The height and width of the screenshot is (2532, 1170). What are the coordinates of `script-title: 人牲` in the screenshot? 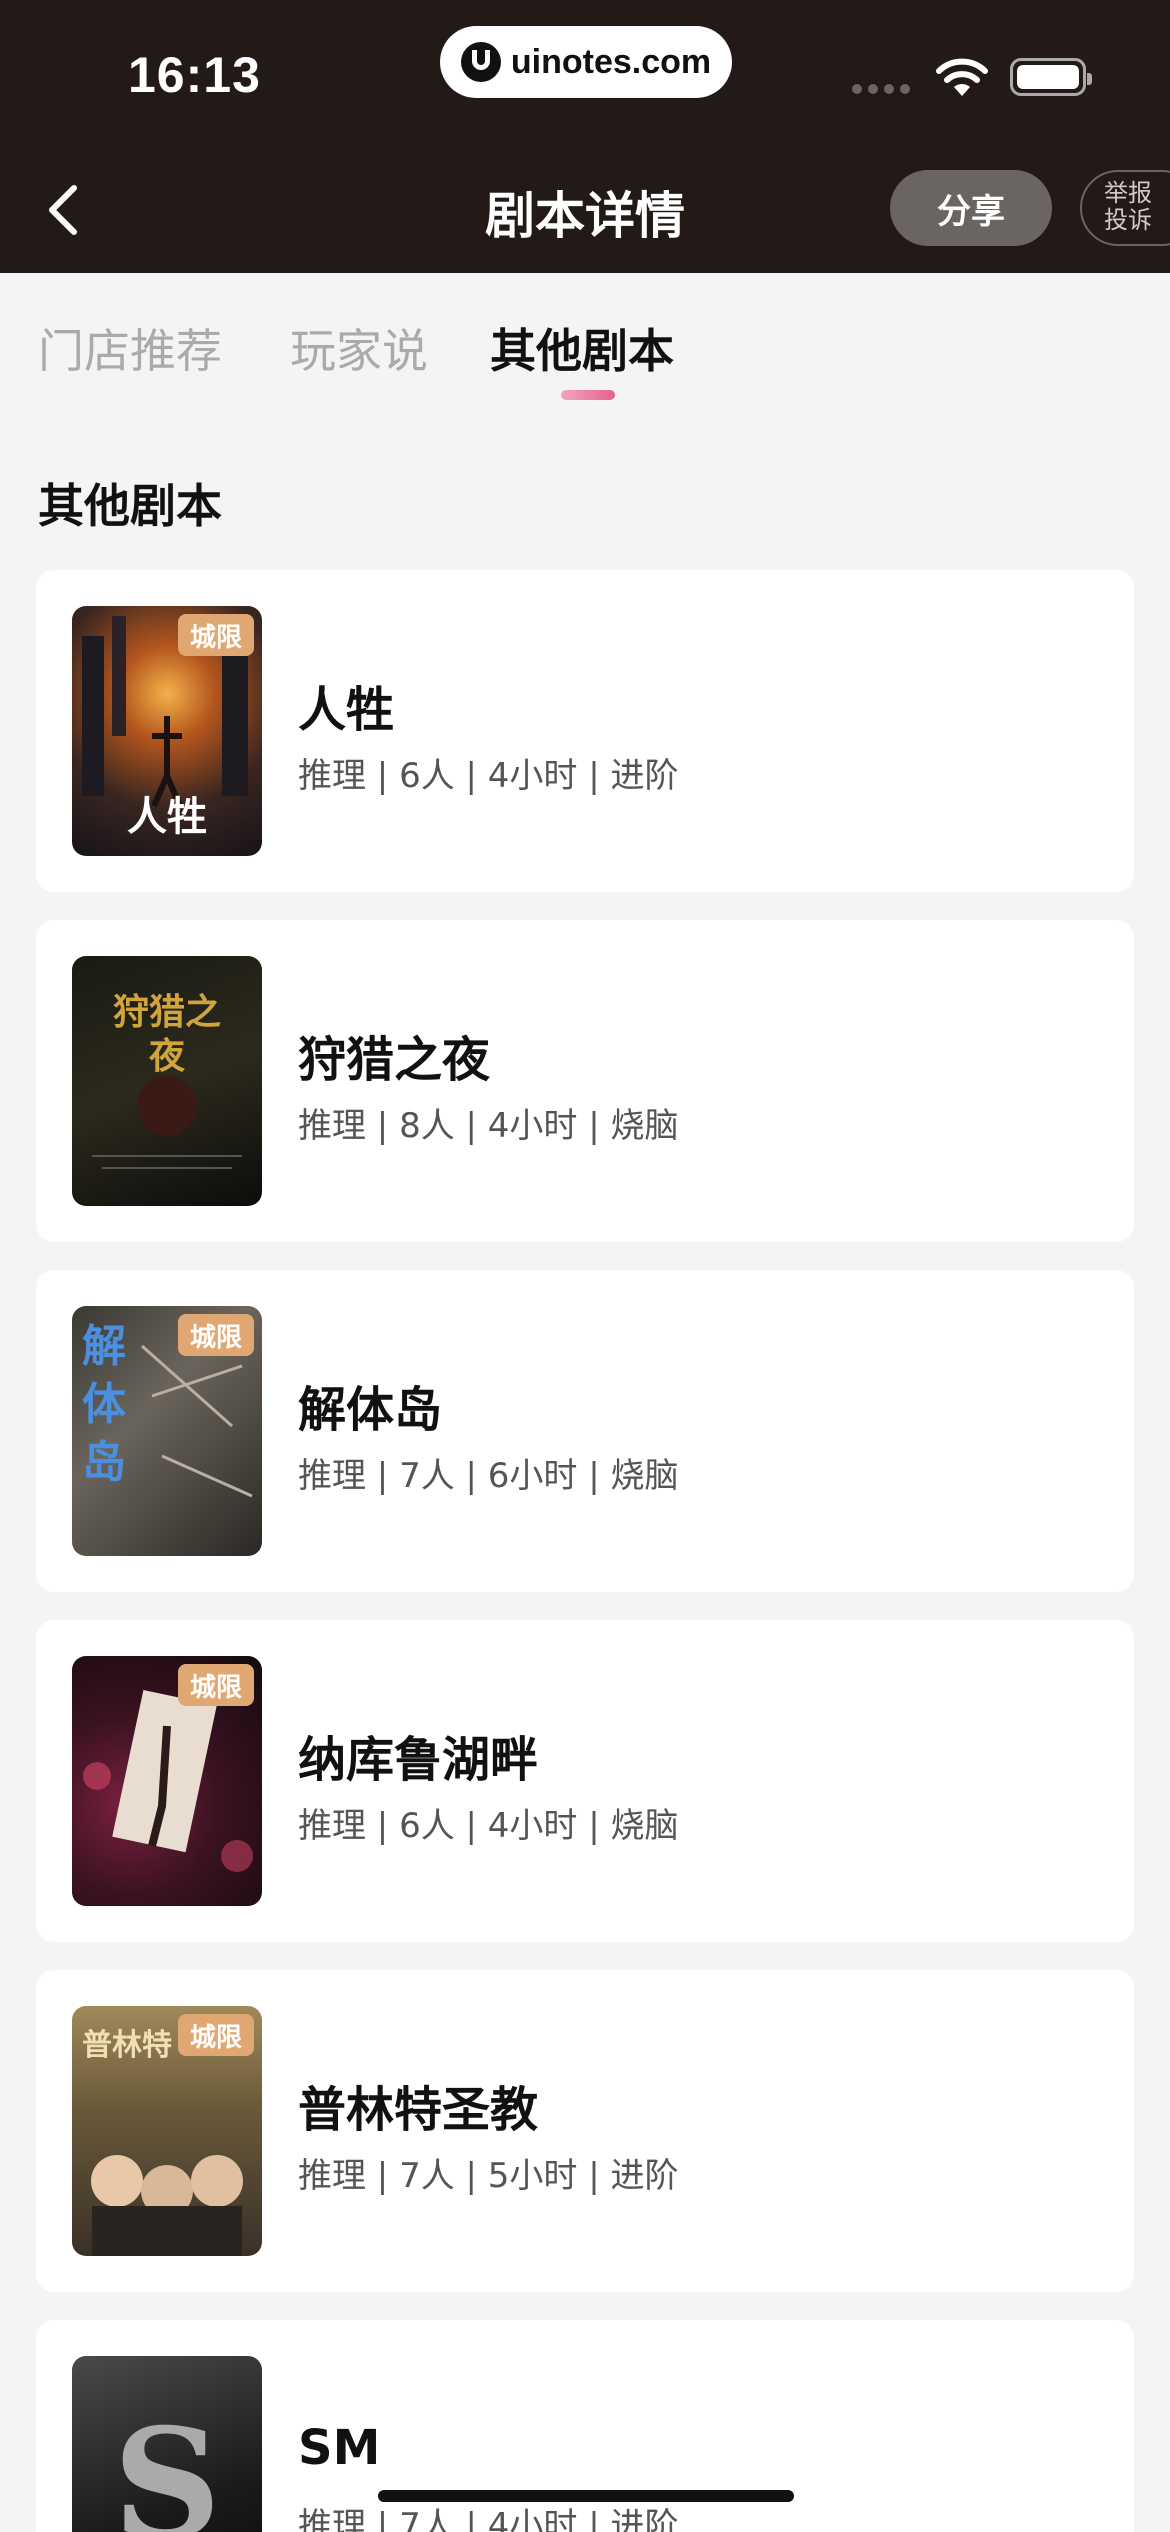 It's located at (346, 710).